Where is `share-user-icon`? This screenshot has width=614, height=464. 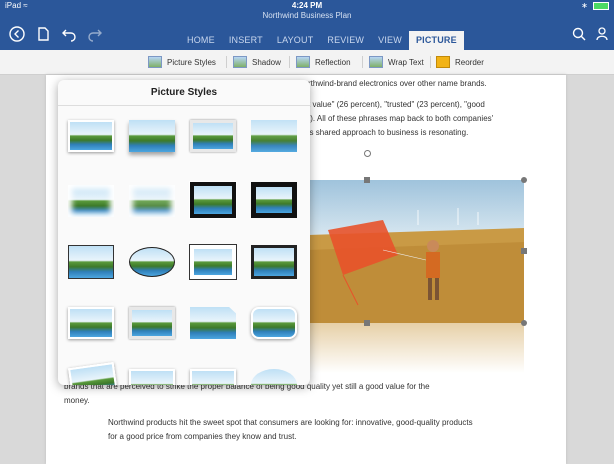
share-user-icon is located at coordinates (603, 34).